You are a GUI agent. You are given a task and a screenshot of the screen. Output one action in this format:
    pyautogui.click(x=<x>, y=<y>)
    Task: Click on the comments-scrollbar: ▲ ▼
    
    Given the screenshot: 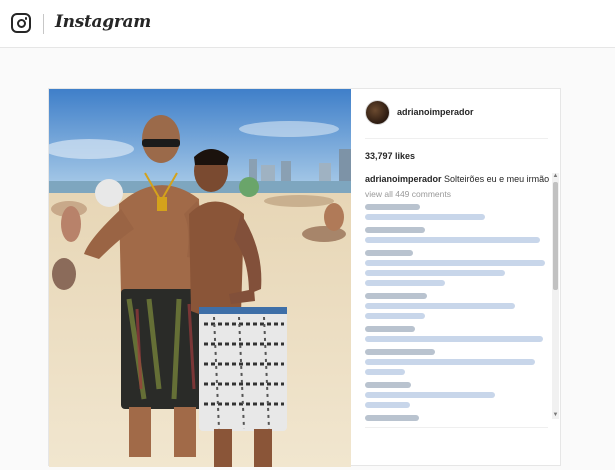 What is the action you would take?
    pyautogui.click(x=555, y=296)
    